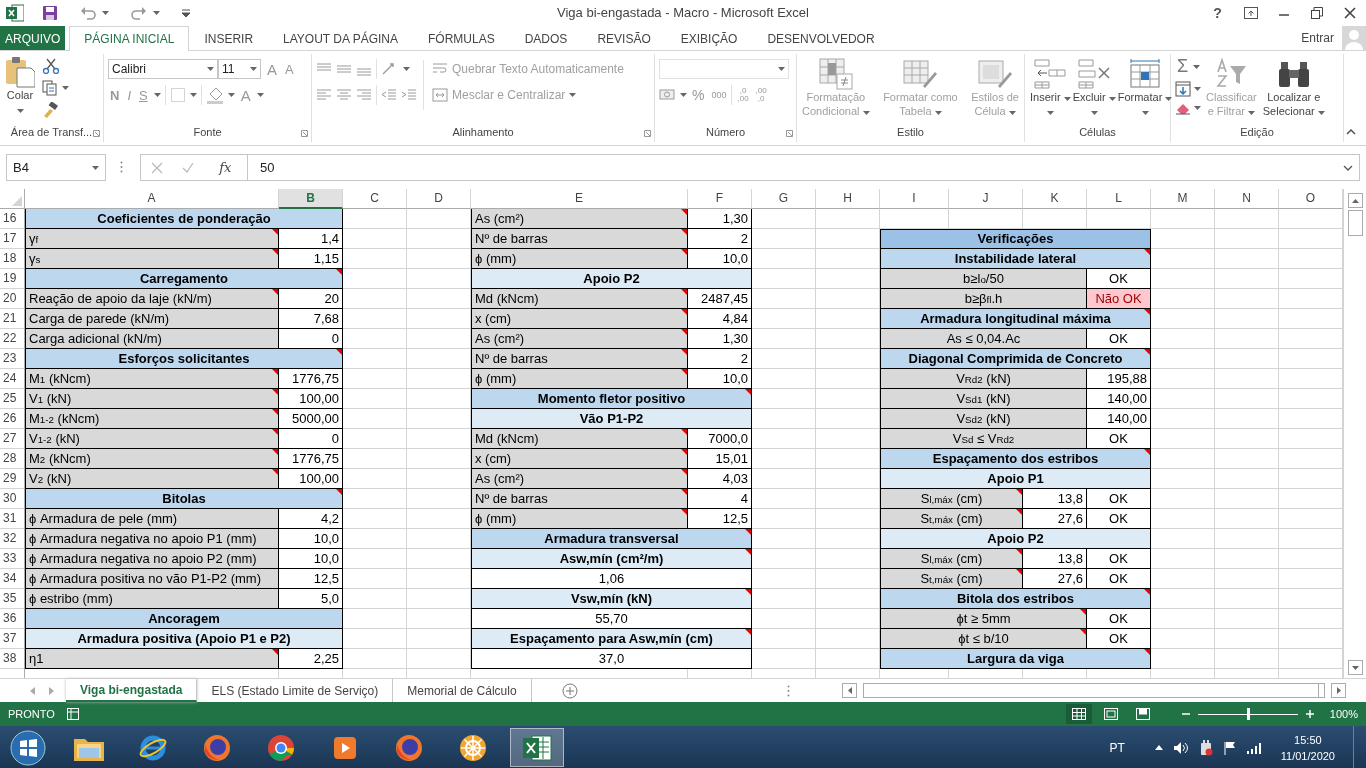 The width and height of the screenshot is (1366, 768). What do you see at coordinates (1248, 714) in the screenshot?
I see `zoom-thumb` at bounding box center [1248, 714].